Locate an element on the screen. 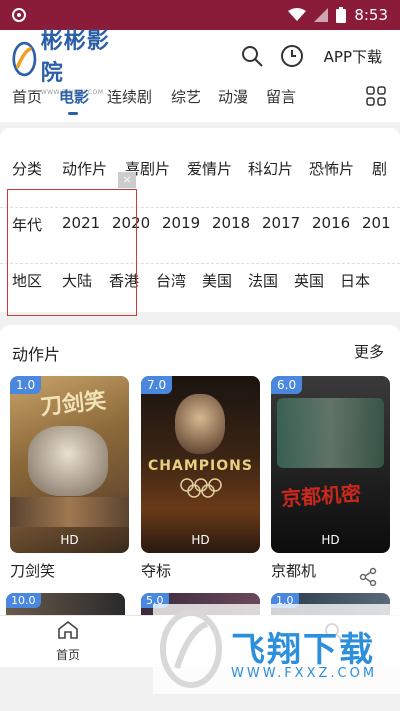 The image size is (400, 711). movie-poster: 京都机密 6.0 HD is located at coordinates (330, 464).